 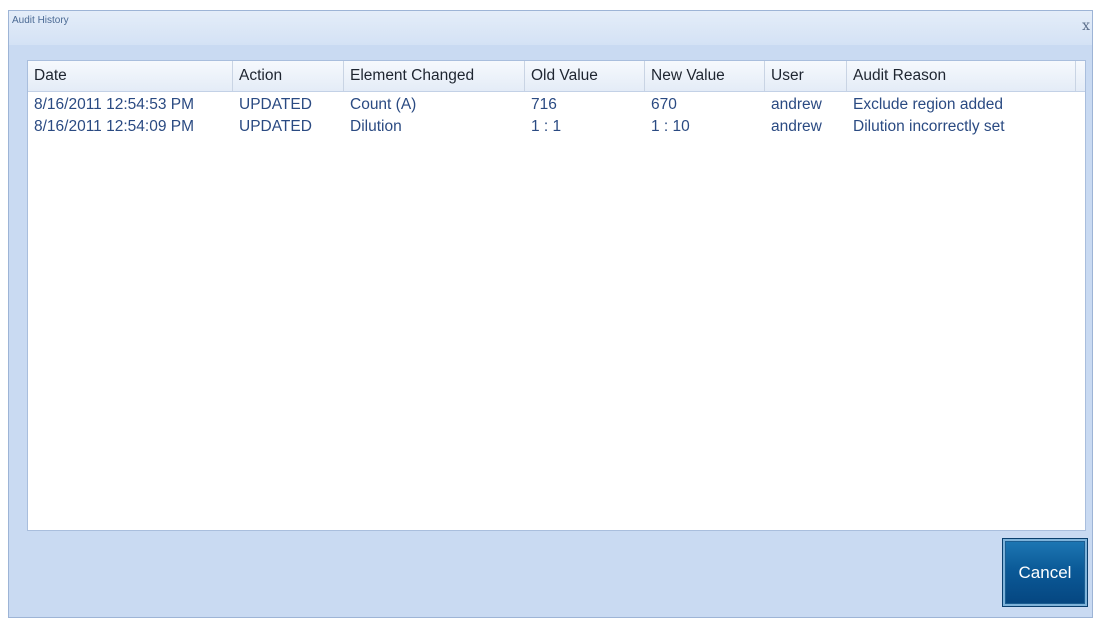 I want to click on dialog-title: Audit History, so click(x=40, y=20).